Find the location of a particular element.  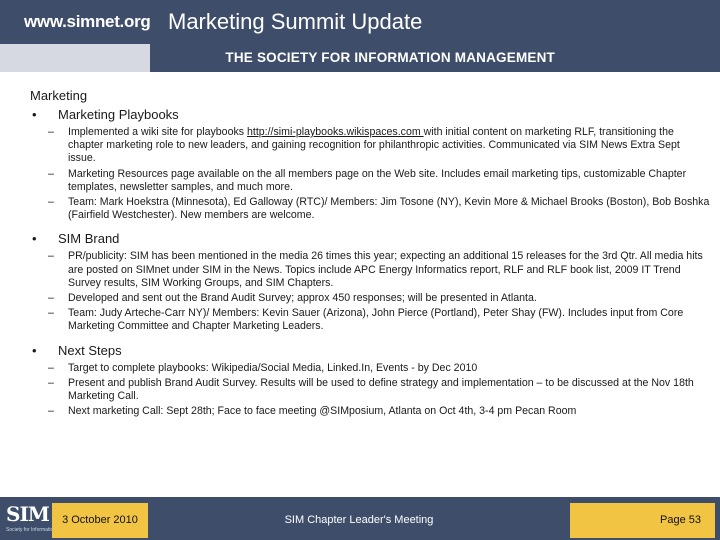

bullet-label: SIM Brand is located at coordinates (89, 239).